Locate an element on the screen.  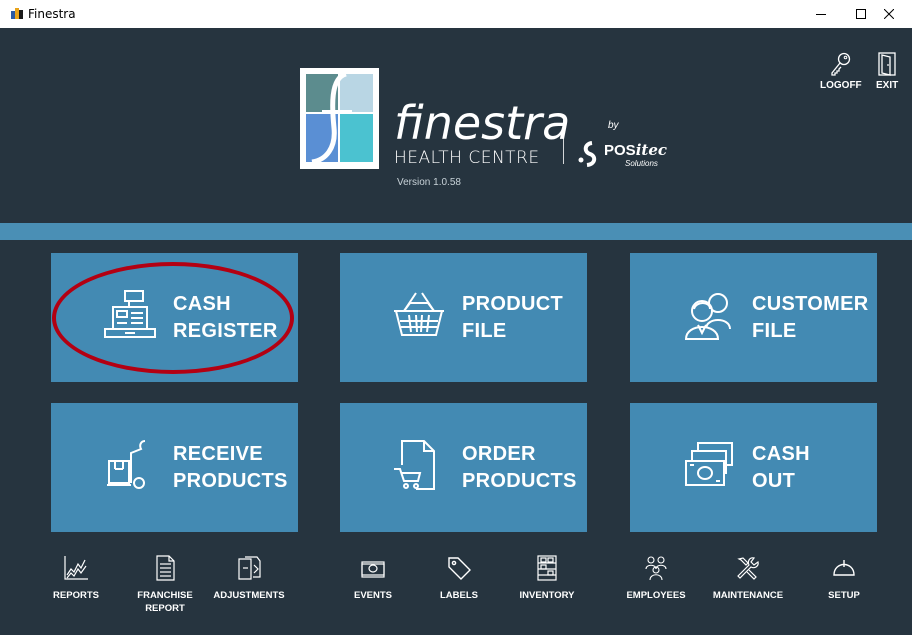
inventory-button: INVENTORY is located at coordinates (547, 578).